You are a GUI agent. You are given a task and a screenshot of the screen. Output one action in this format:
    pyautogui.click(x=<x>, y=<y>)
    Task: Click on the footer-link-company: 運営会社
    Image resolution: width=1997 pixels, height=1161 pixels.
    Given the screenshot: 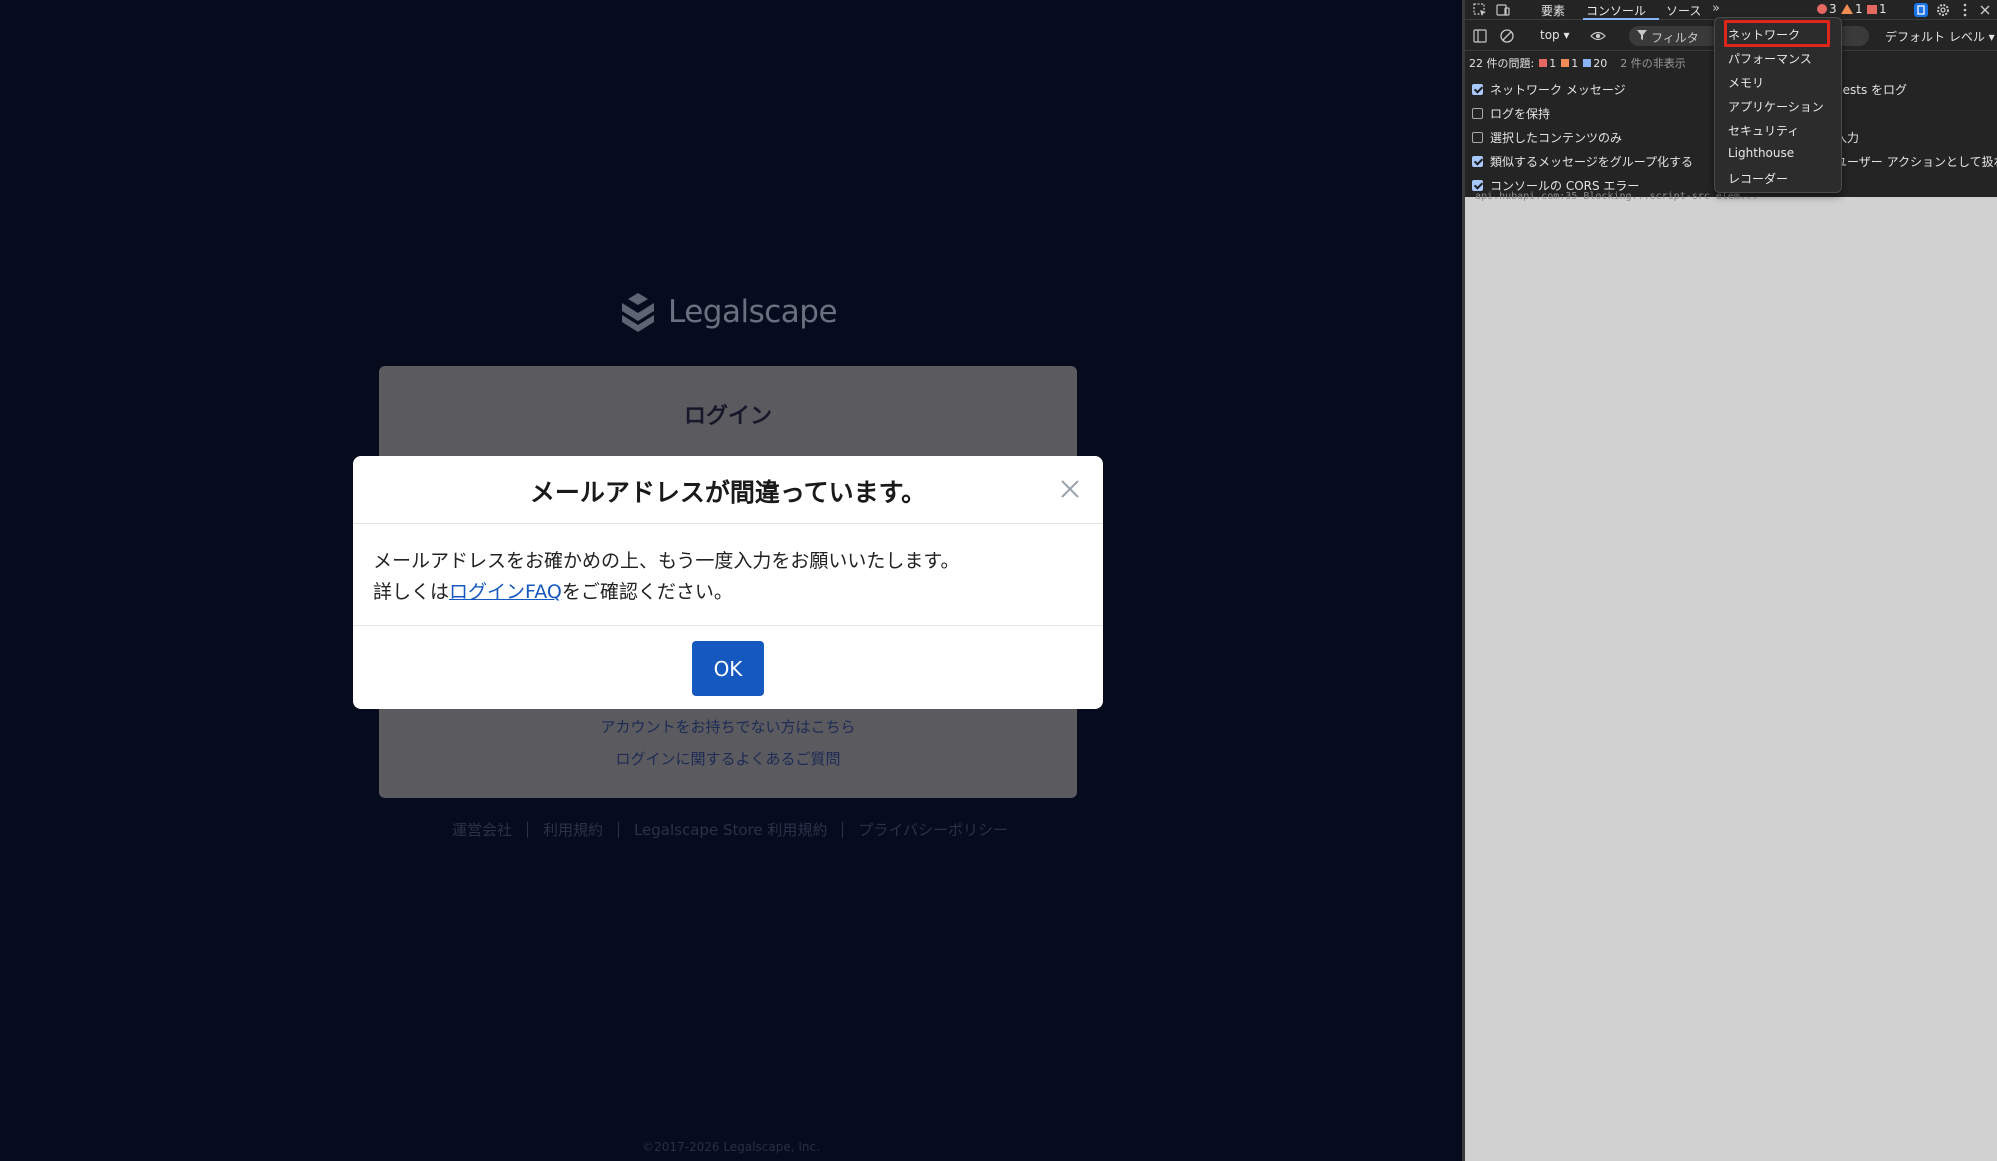 What is the action you would take?
    pyautogui.click(x=482, y=829)
    